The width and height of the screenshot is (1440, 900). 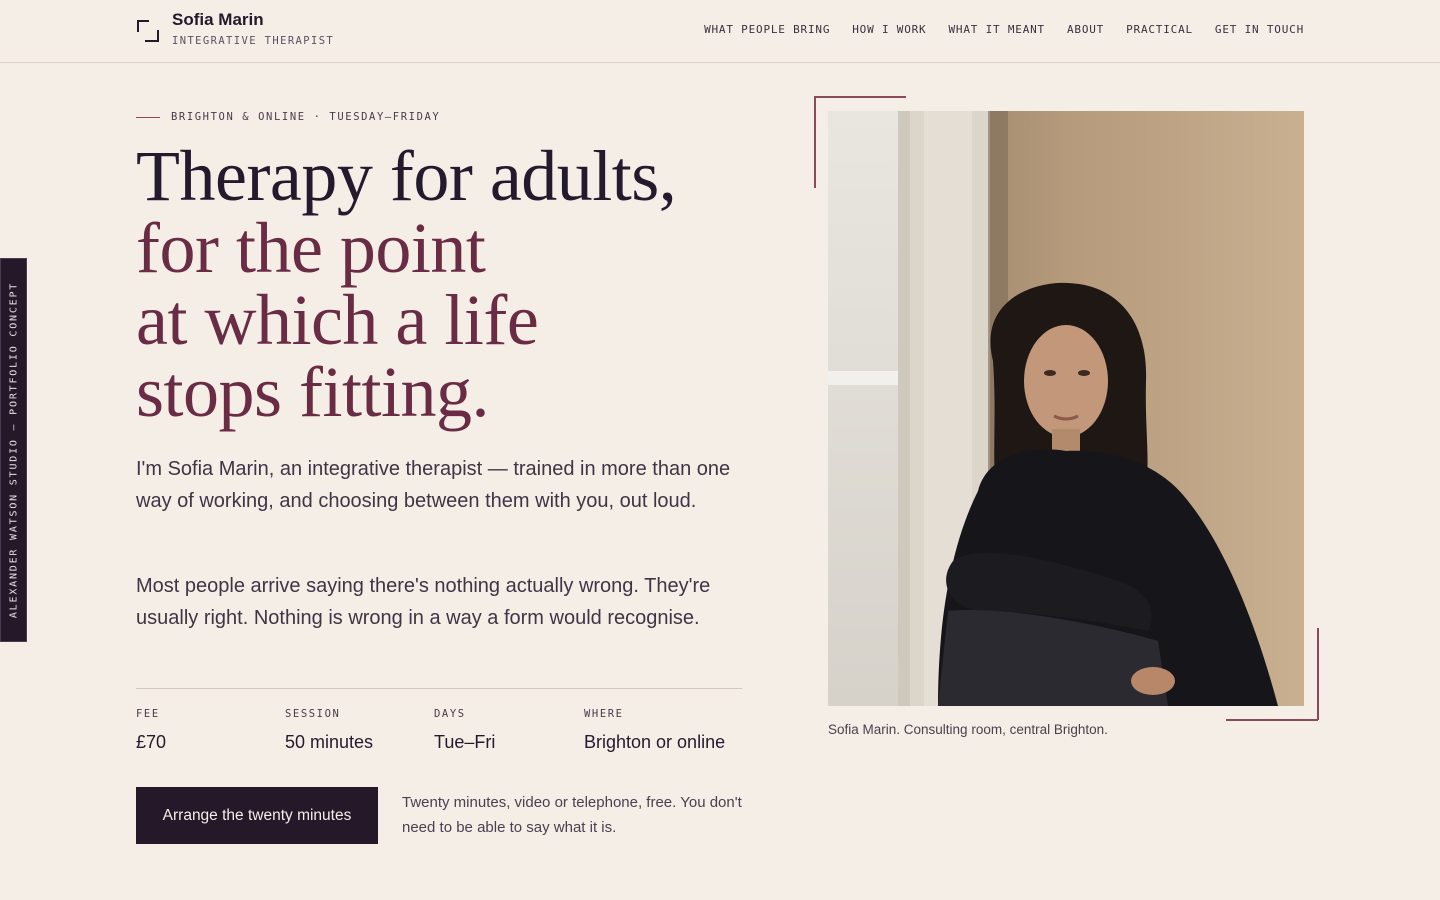 I want to click on nav-get-in-touch: GET IN TOUCH, so click(x=1259, y=29).